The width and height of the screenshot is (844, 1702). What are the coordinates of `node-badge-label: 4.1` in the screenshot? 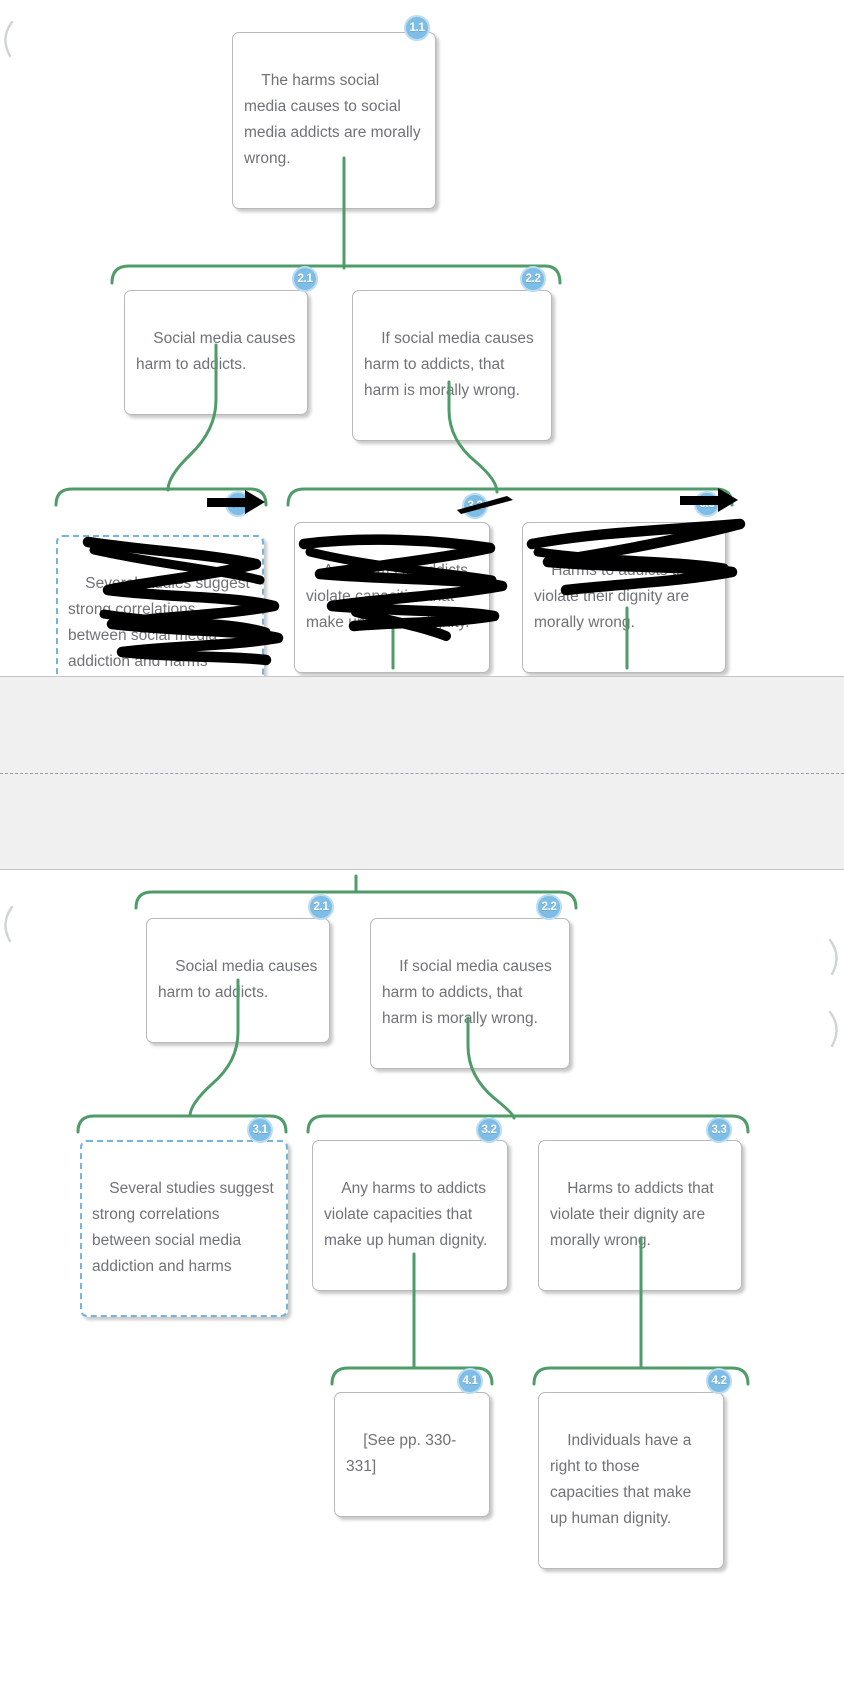 It's located at (470, 1381).